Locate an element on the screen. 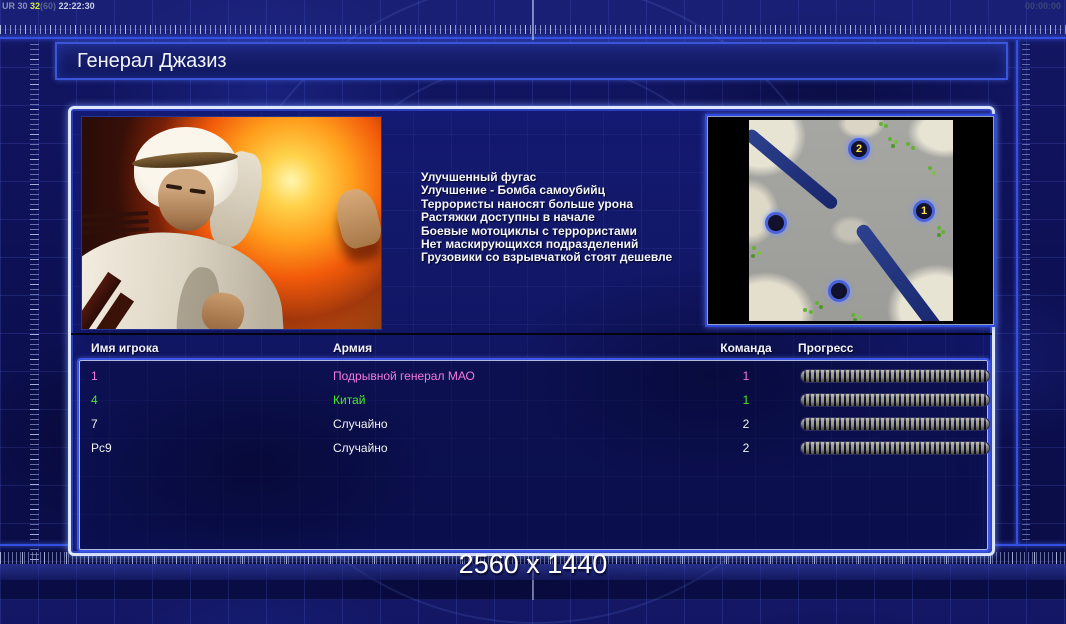  player-row: 1 Подрывной генерал МАО 1 is located at coordinates (534, 376).